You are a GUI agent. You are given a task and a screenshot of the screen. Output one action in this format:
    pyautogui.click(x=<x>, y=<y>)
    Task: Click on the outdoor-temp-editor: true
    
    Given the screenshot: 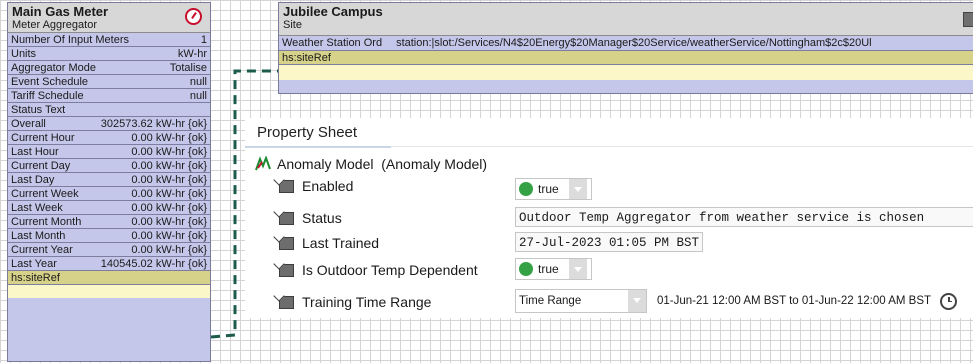 What is the action you would take?
    pyautogui.click(x=553, y=269)
    